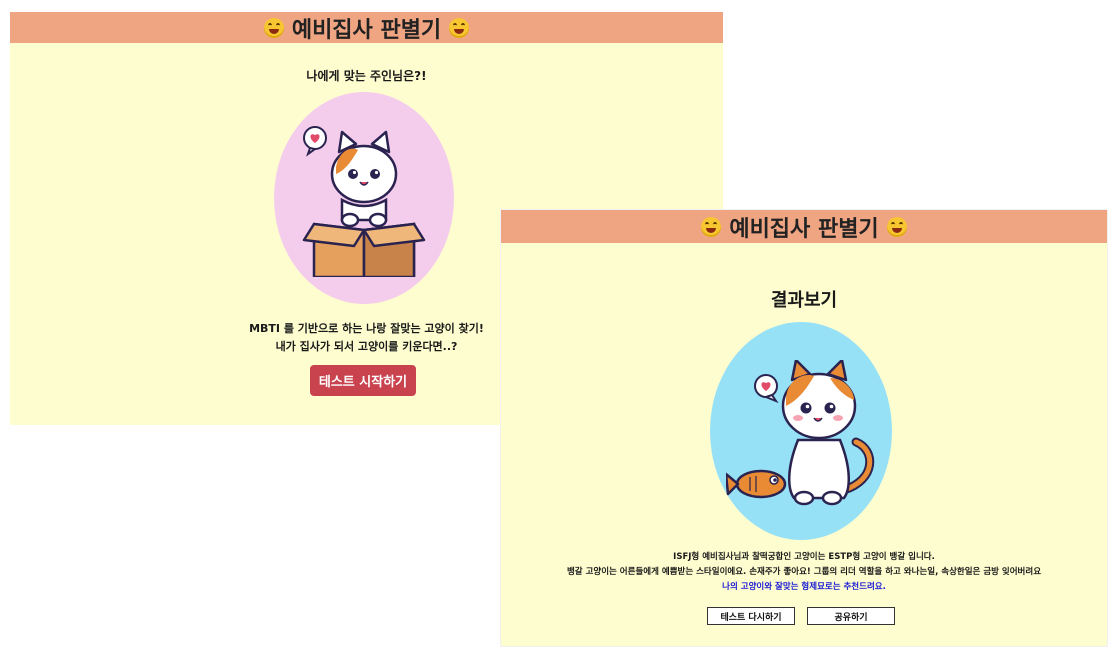  What do you see at coordinates (804, 300) in the screenshot?
I see `result-title: 결과보기` at bounding box center [804, 300].